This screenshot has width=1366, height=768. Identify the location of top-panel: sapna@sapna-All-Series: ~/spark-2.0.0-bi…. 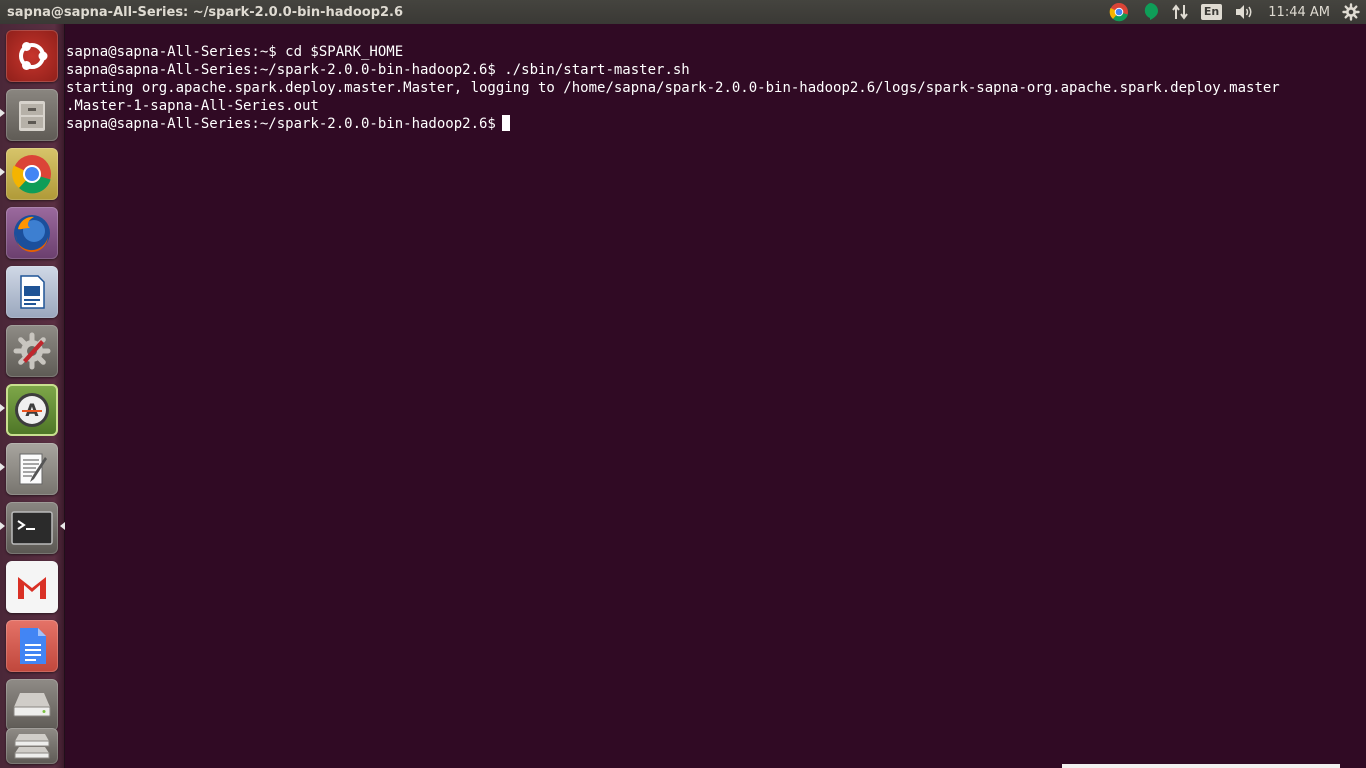
(683, 12).